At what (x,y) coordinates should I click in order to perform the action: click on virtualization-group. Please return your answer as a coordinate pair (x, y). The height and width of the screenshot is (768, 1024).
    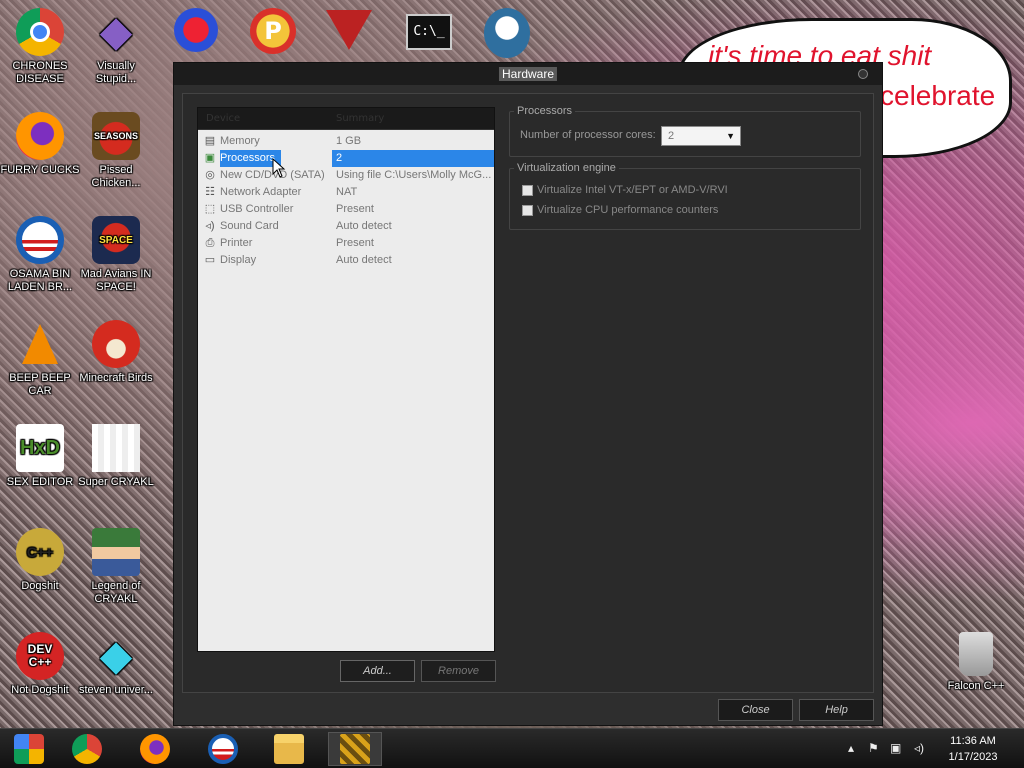
    Looking at the image, I should click on (685, 199).